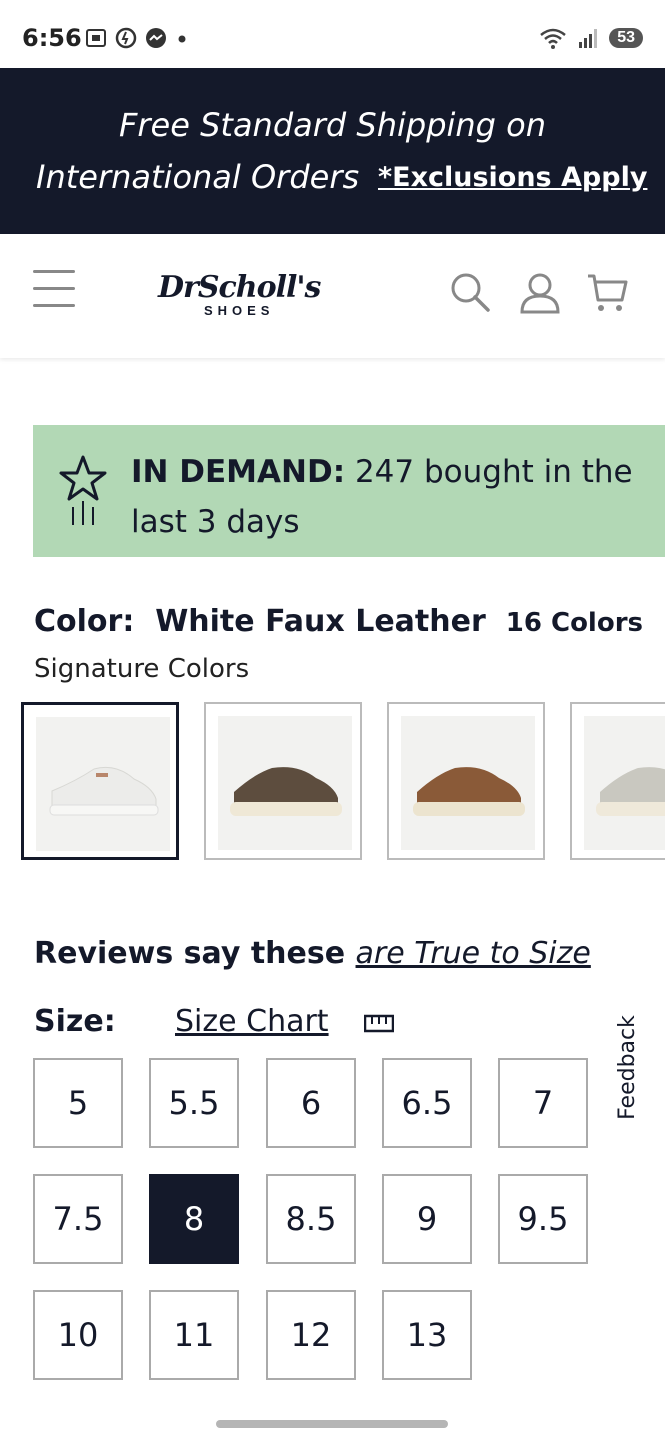 The image size is (665, 1440). Describe the element at coordinates (473, 953) in the screenshot. I see `true-to-size-link: are True to Size` at that location.